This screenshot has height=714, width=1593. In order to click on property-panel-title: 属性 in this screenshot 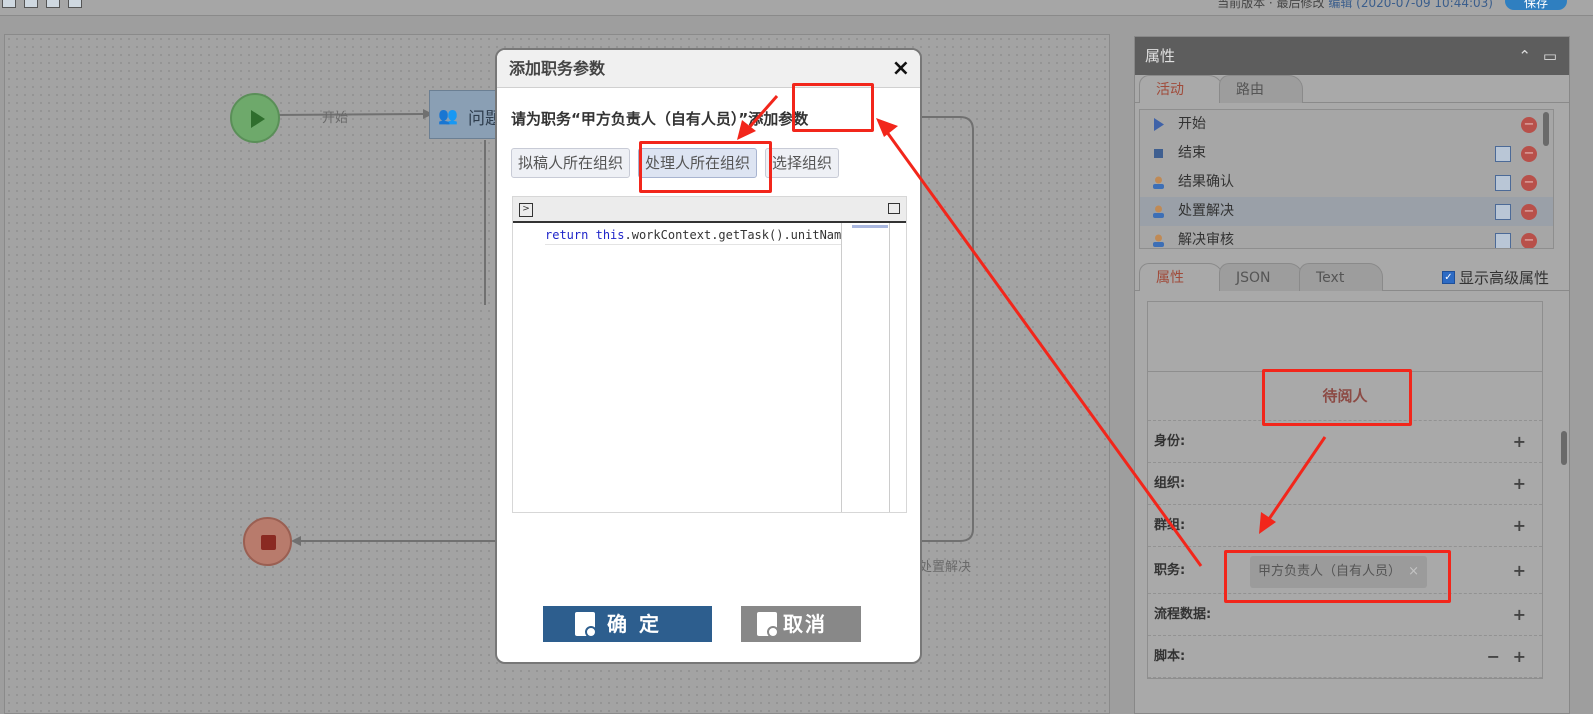, I will do `click(1160, 56)`.